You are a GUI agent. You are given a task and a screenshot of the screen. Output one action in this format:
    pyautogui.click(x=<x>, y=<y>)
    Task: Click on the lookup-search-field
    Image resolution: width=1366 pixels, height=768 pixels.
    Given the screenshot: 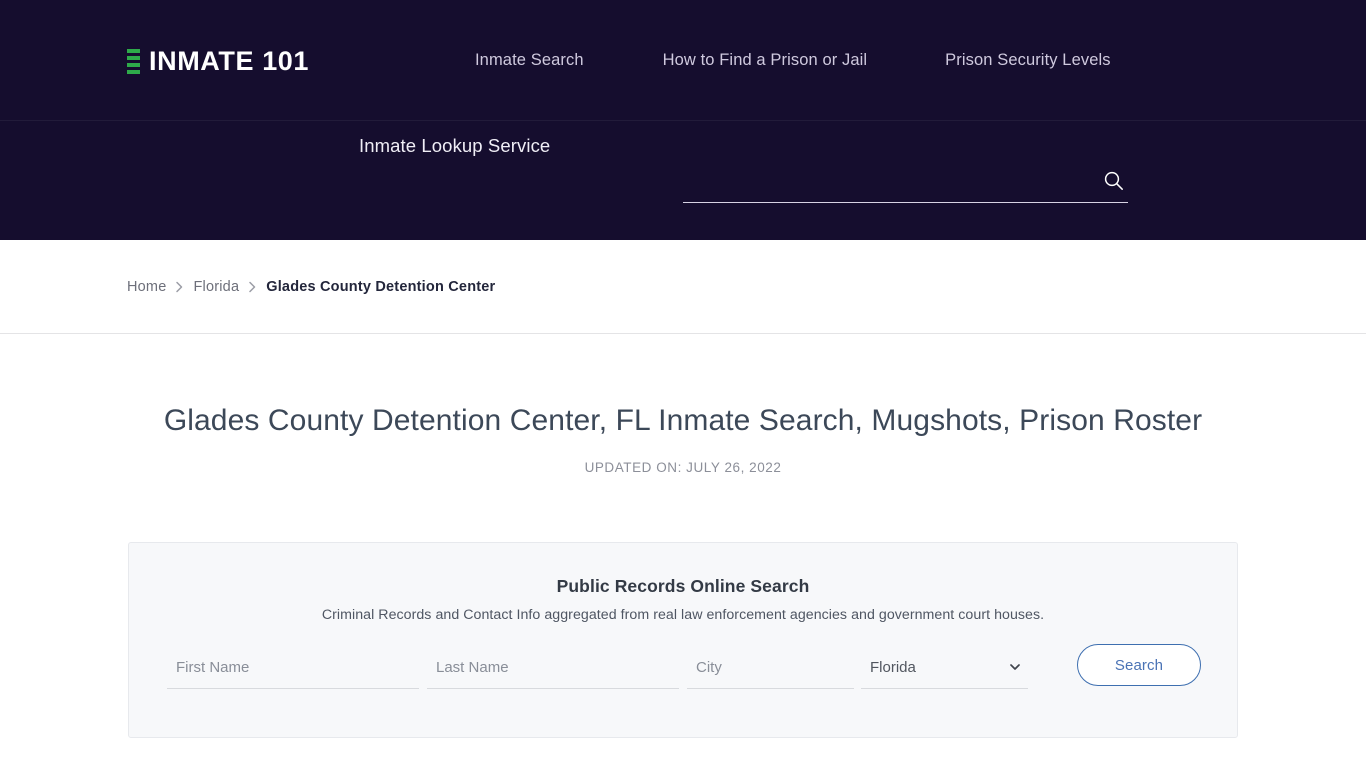 What is the action you would take?
    pyautogui.click(x=905, y=182)
    